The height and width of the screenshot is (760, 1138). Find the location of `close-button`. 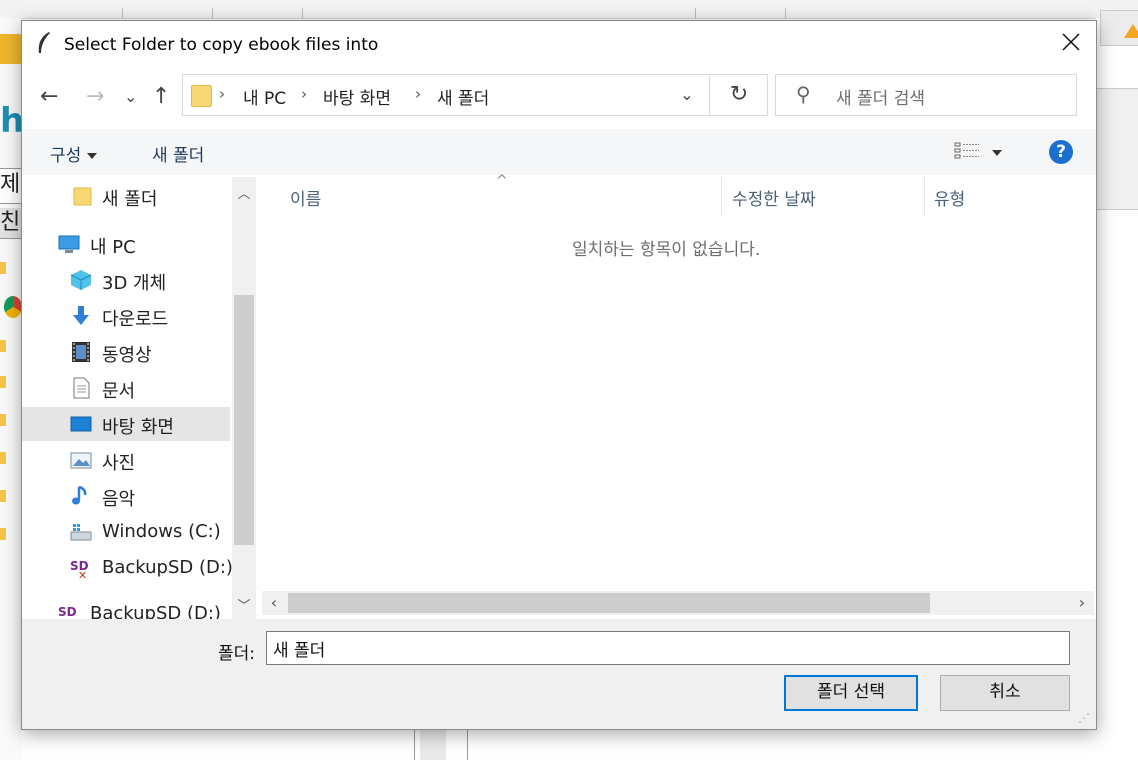

close-button is located at coordinates (1071, 43).